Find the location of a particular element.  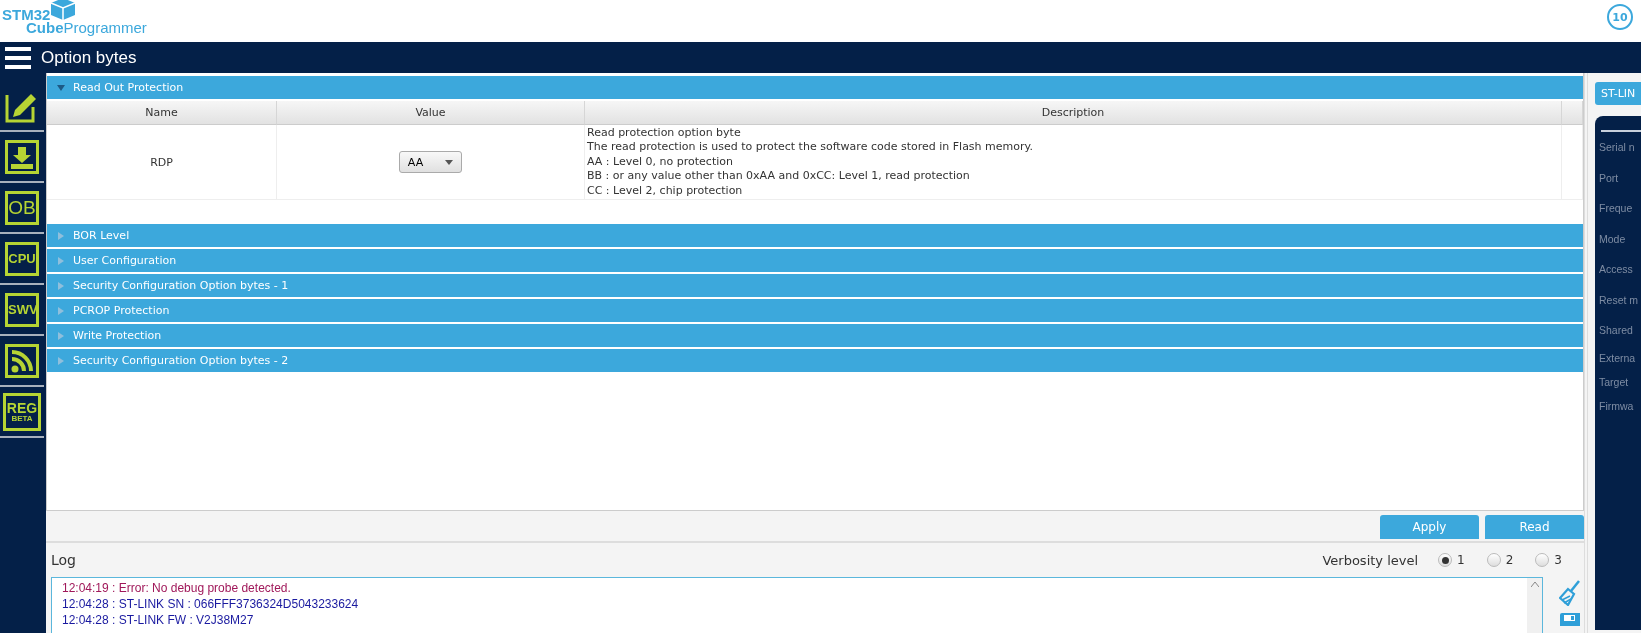

field-label: Firmwa is located at coordinates (1616, 406).